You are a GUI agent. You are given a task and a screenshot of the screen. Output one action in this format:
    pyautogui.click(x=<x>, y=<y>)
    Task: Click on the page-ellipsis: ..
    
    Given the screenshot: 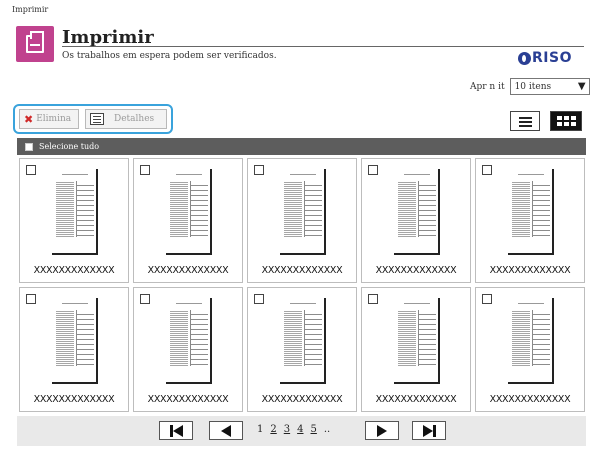 What is the action you would take?
    pyautogui.click(x=327, y=429)
    